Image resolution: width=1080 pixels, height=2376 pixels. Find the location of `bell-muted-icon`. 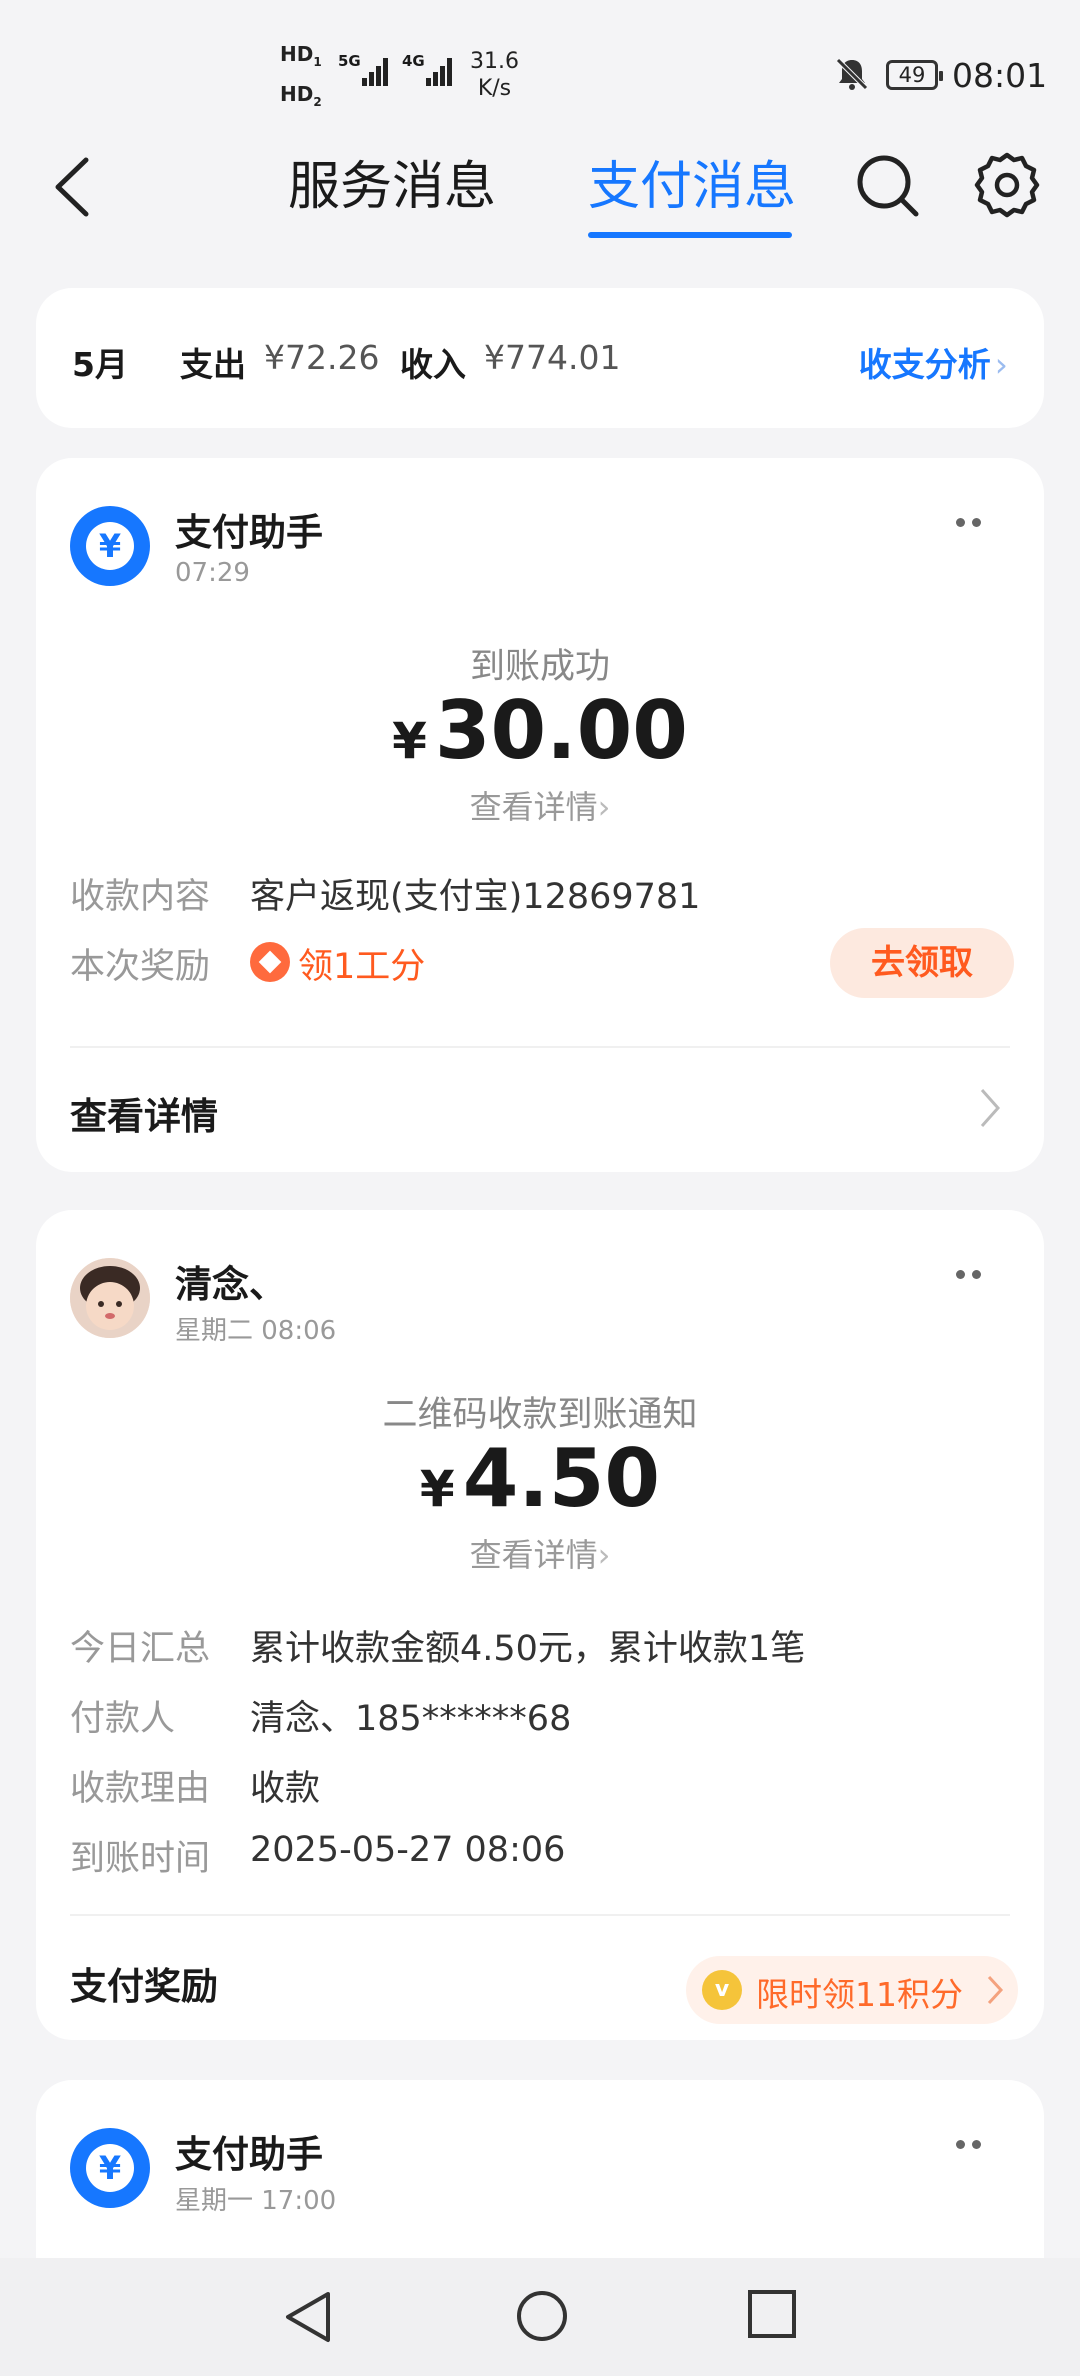

bell-muted-icon is located at coordinates (852, 76).